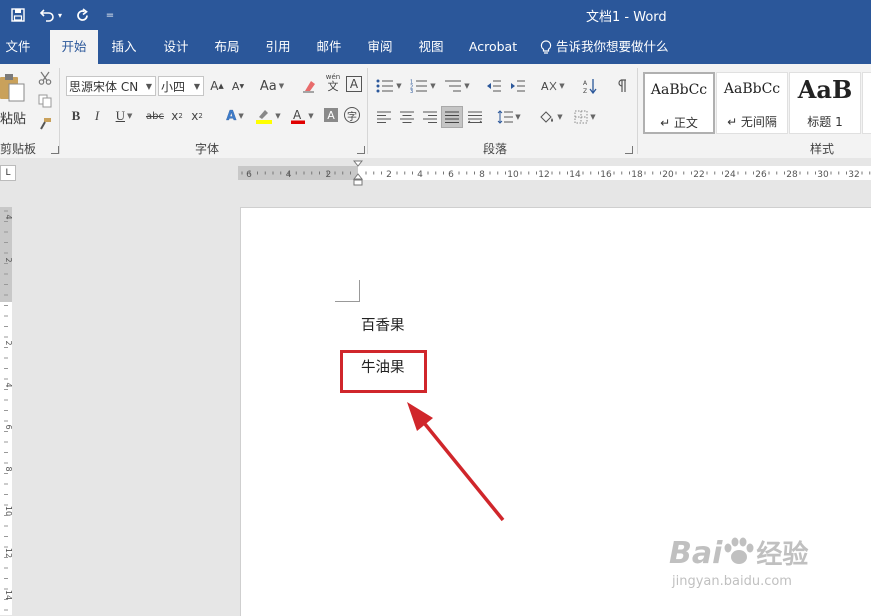 The height and width of the screenshot is (616, 871). Describe the element at coordinates (111, 86) in the screenshot. I see `font-name-select: 思源宋体 CN ▼` at that location.